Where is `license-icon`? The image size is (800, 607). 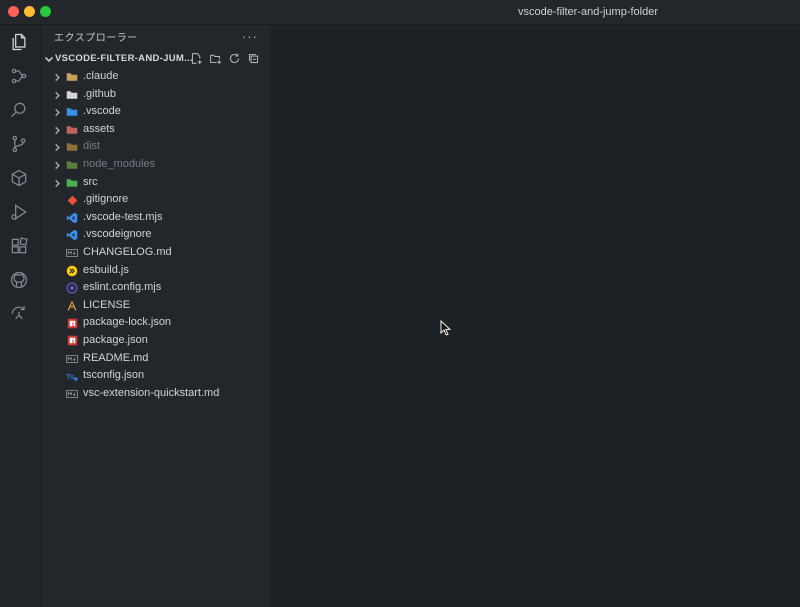
license-icon is located at coordinates (72, 306).